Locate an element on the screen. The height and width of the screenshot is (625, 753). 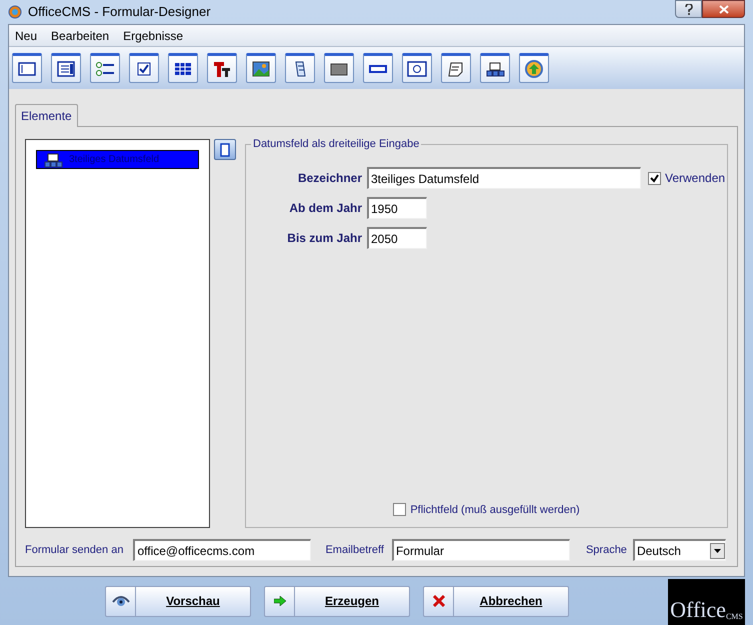
field-label: Emailbetreff is located at coordinates (354, 550).